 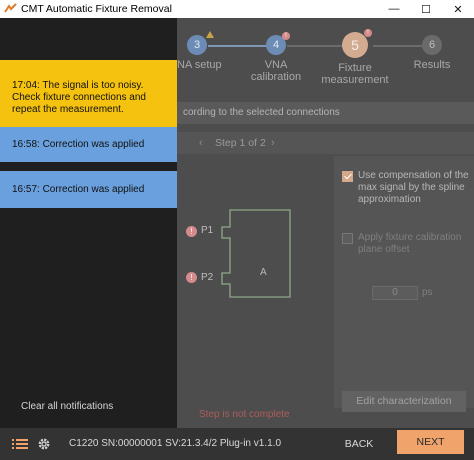 What do you see at coordinates (88, 189) in the screenshot?
I see `notification-info: 16:57: Correction was applied` at bounding box center [88, 189].